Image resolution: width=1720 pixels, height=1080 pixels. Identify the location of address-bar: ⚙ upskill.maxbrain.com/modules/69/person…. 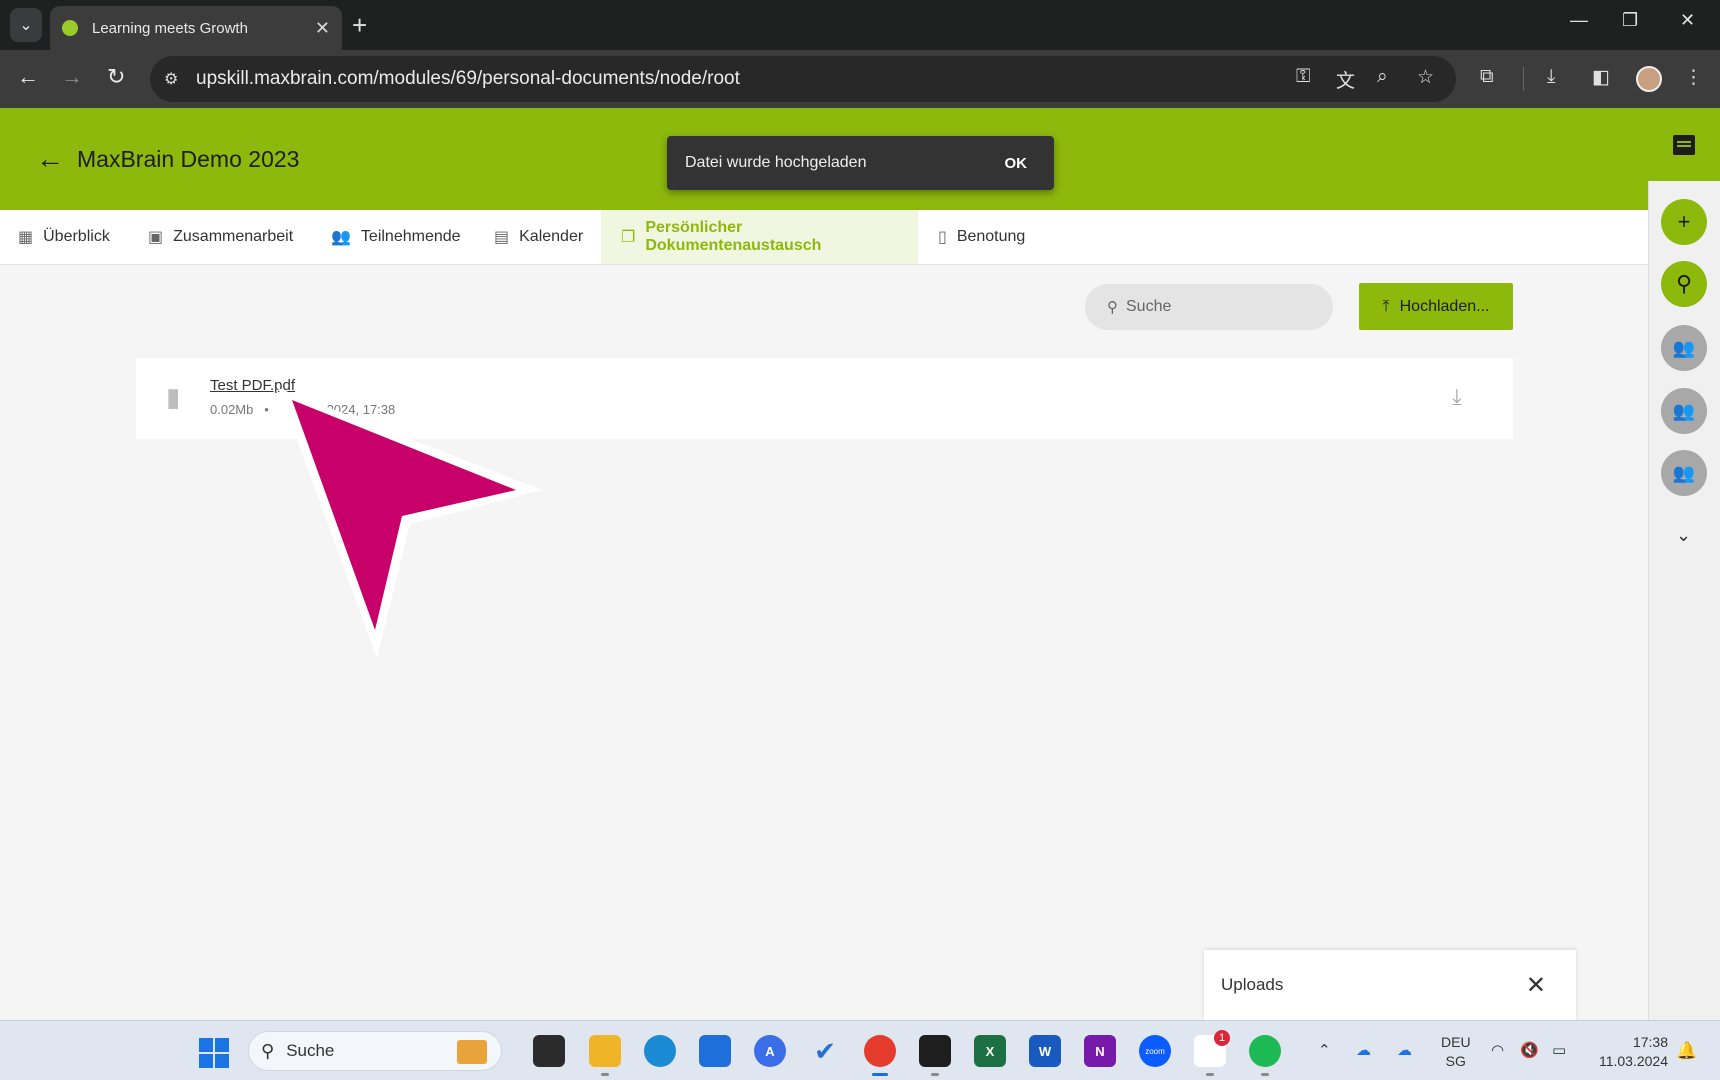
(803, 79).